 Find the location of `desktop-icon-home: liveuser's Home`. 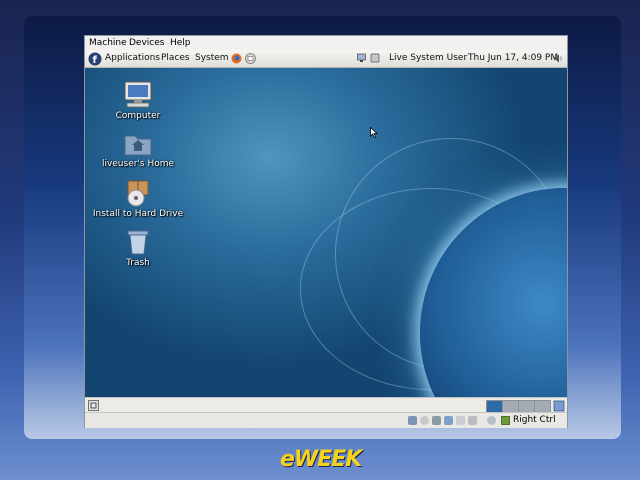

desktop-icon-home: liveuser's Home is located at coordinates (138, 150).